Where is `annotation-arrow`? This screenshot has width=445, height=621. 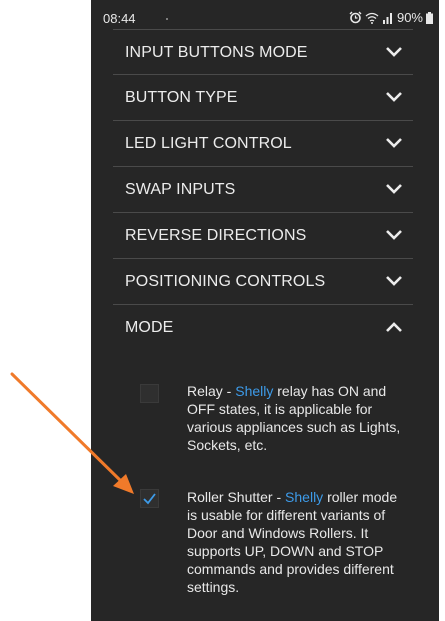 annotation-arrow is located at coordinates (72, 433).